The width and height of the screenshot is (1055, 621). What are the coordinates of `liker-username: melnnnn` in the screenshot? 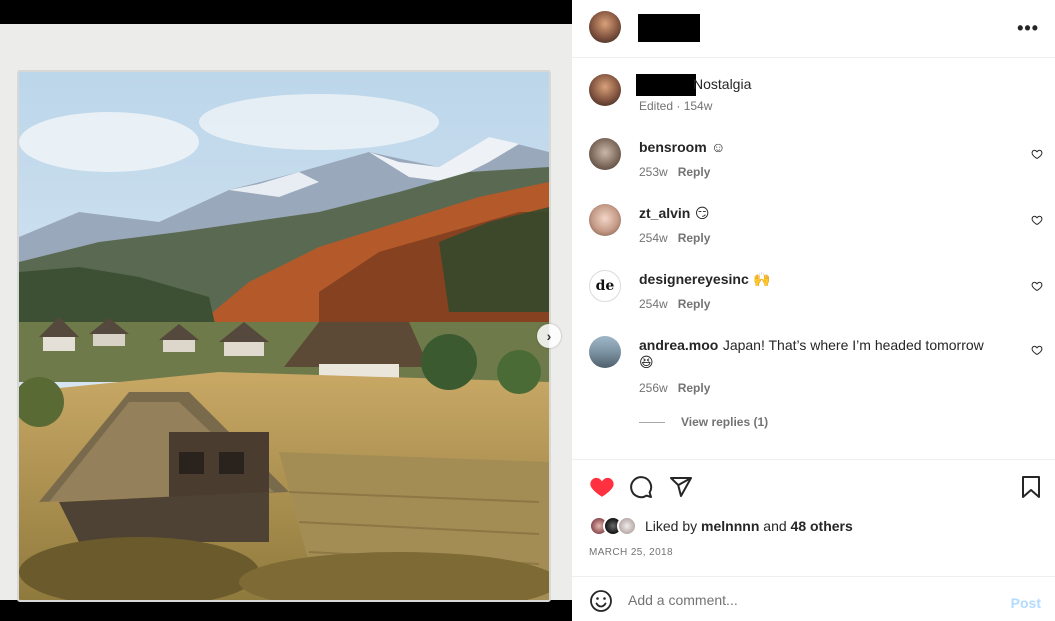 It's located at (730, 526).